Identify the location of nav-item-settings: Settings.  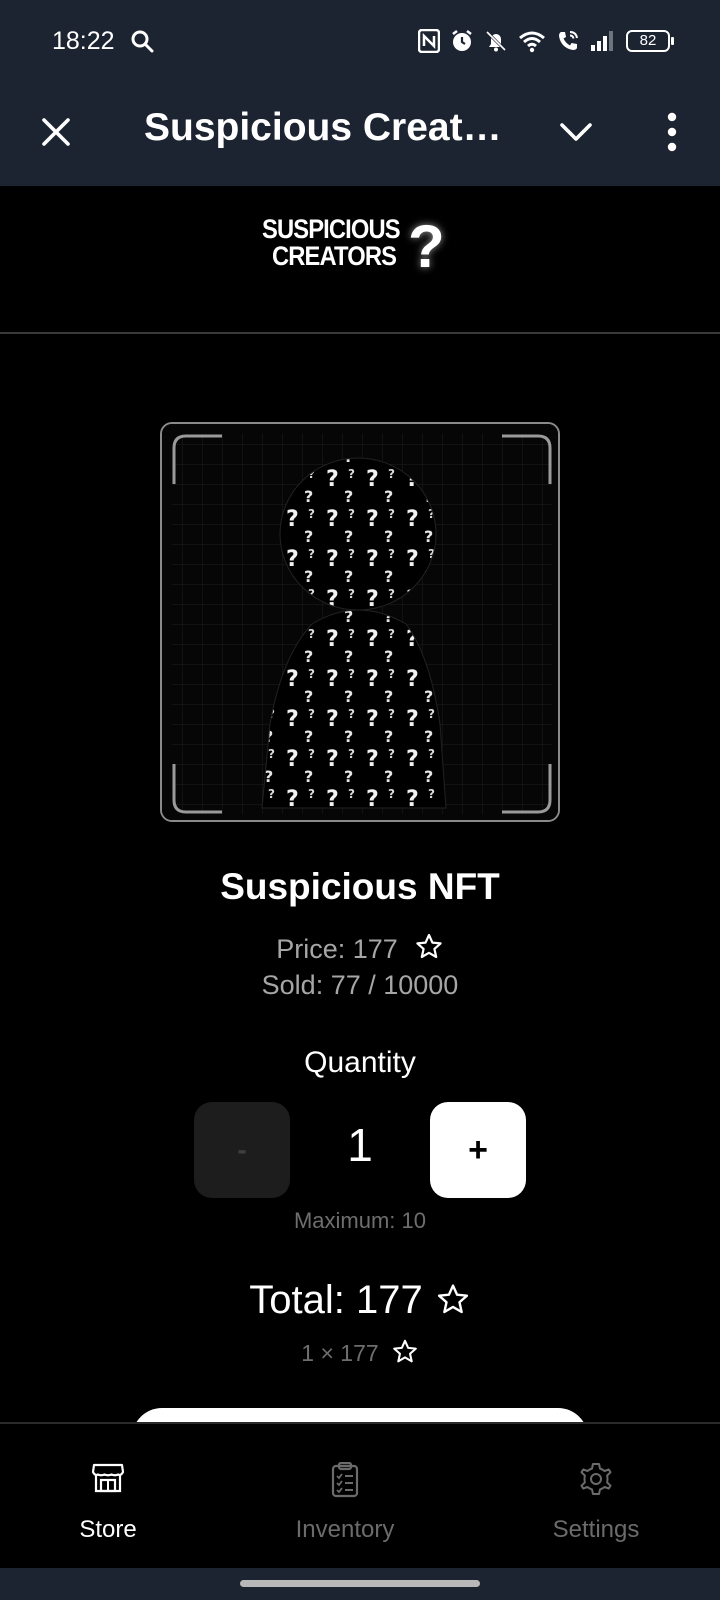
(596, 1497).